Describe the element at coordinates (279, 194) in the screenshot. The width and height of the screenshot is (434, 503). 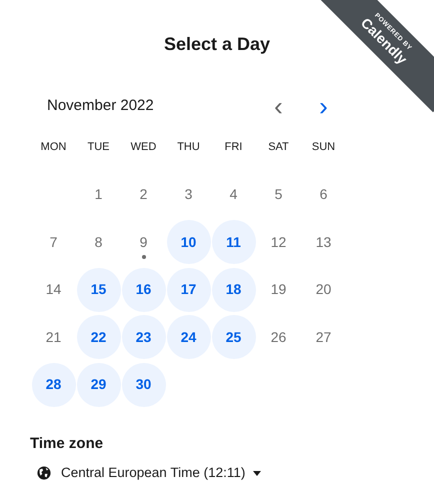
I see `day-number: 5` at that location.